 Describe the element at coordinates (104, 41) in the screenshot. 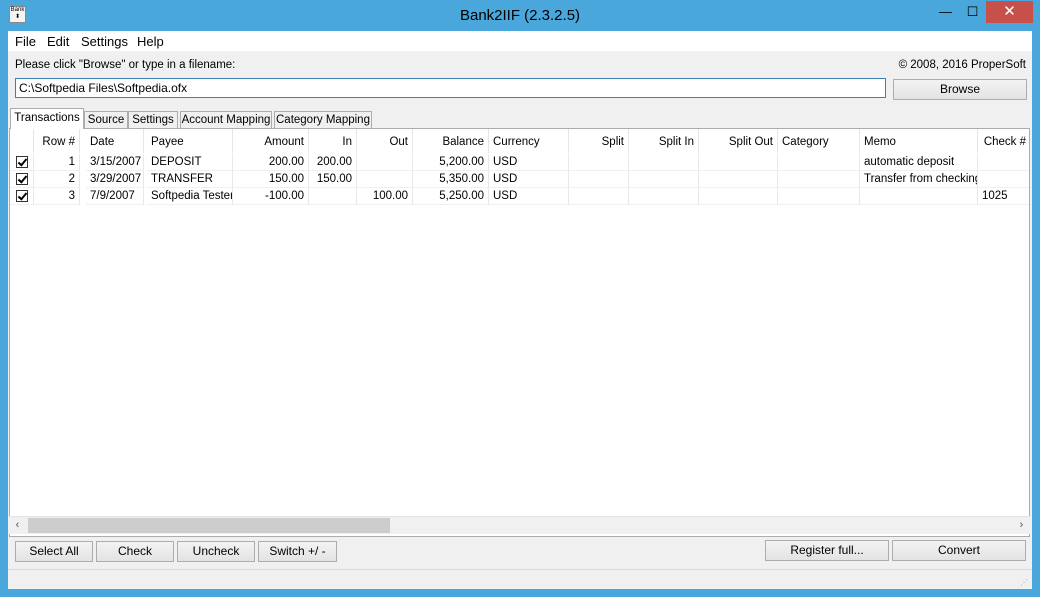

I see `menu-settings: Settings` at that location.